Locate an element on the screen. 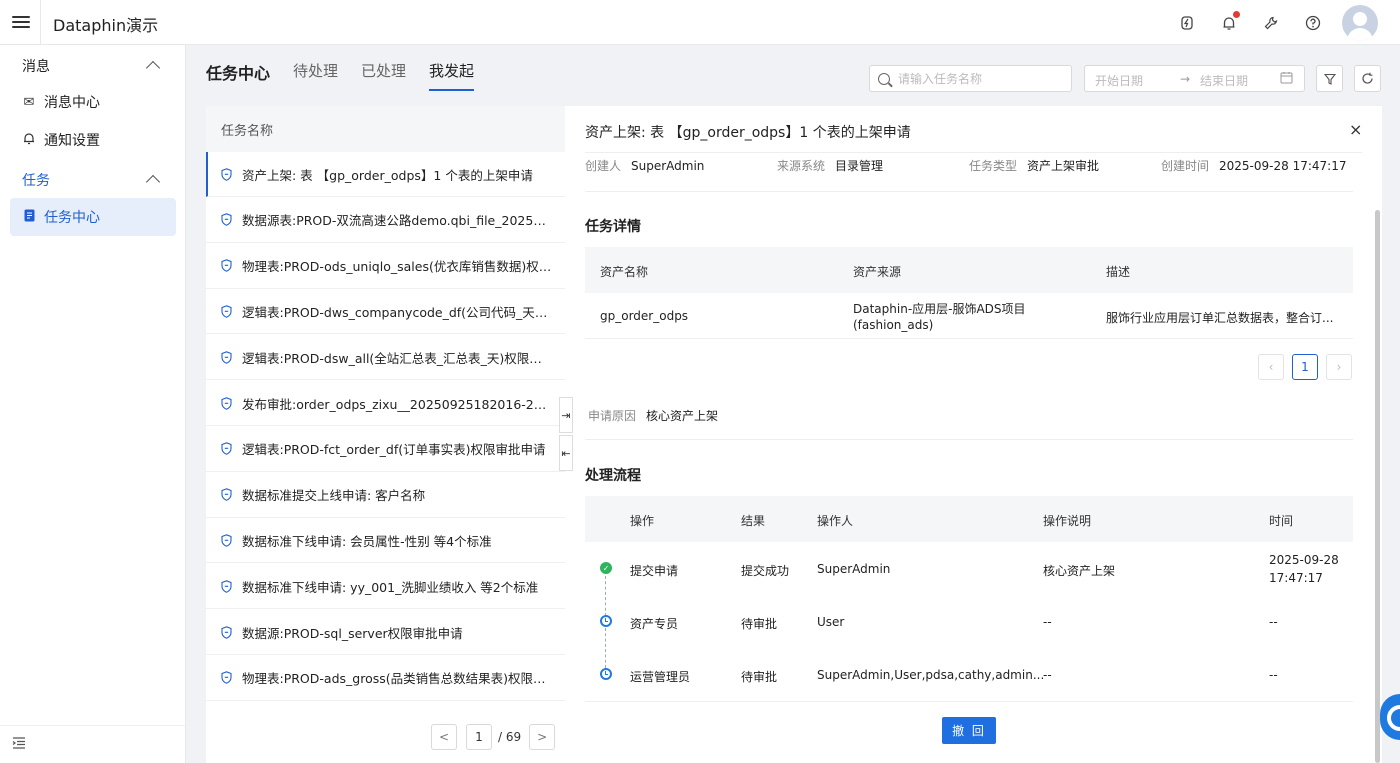 The height and width of the screenshot is (763, 1400). column-header: 描述 is located at coordinates (1118, 272).